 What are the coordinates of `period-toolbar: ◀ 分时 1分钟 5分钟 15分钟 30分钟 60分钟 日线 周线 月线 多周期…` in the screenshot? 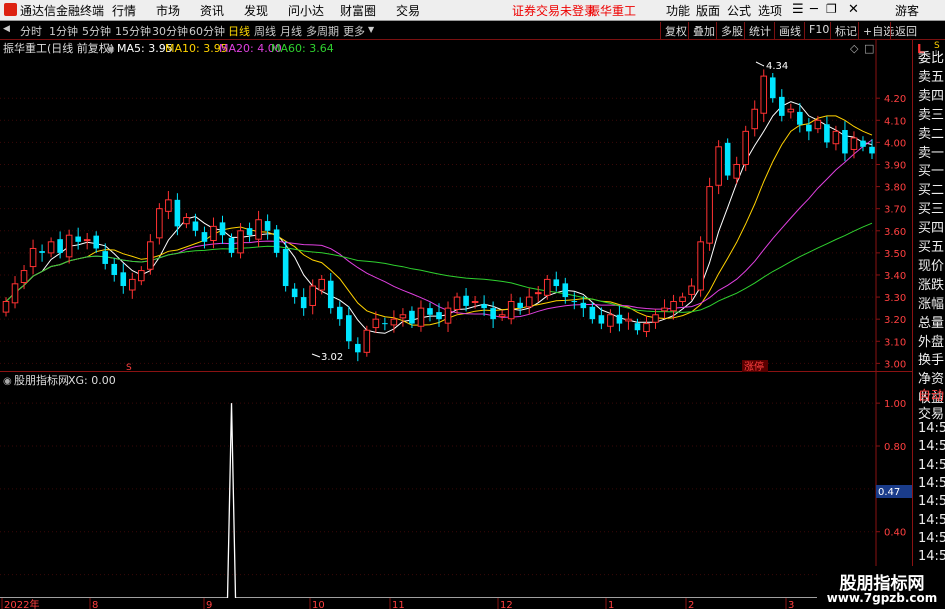 It's located at (472, 30).